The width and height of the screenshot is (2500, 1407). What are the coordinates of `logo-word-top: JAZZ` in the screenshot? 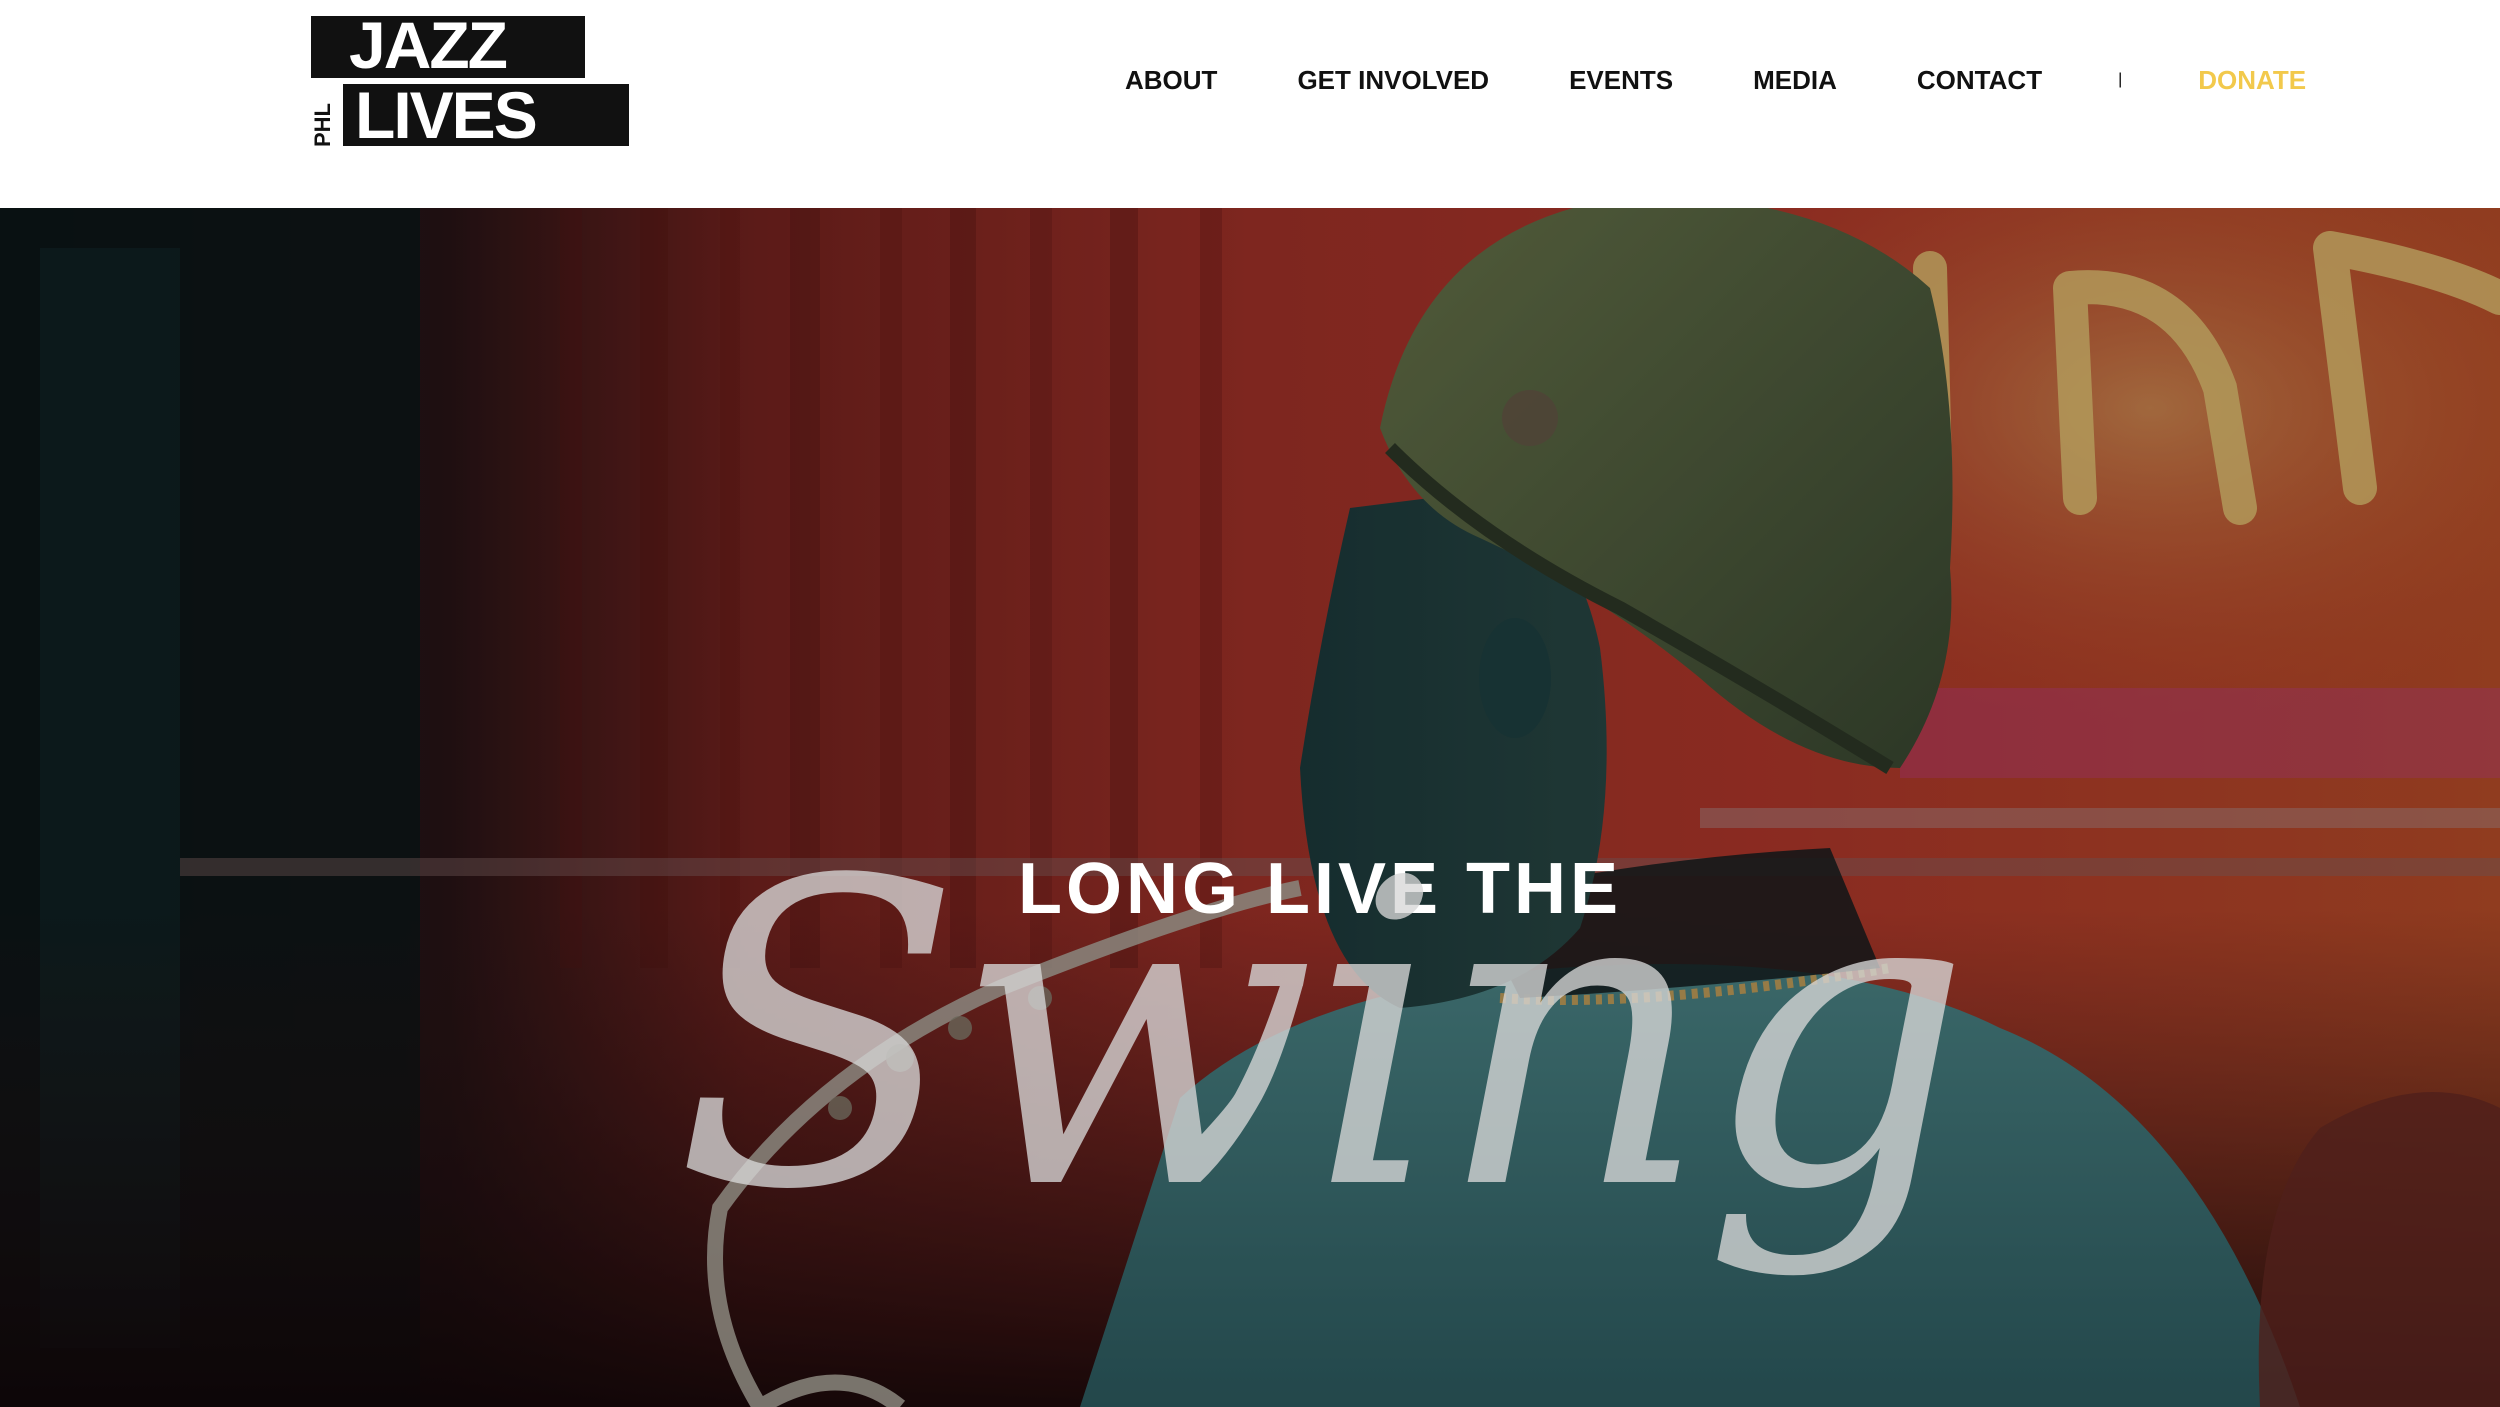 It's located at (428, 45).